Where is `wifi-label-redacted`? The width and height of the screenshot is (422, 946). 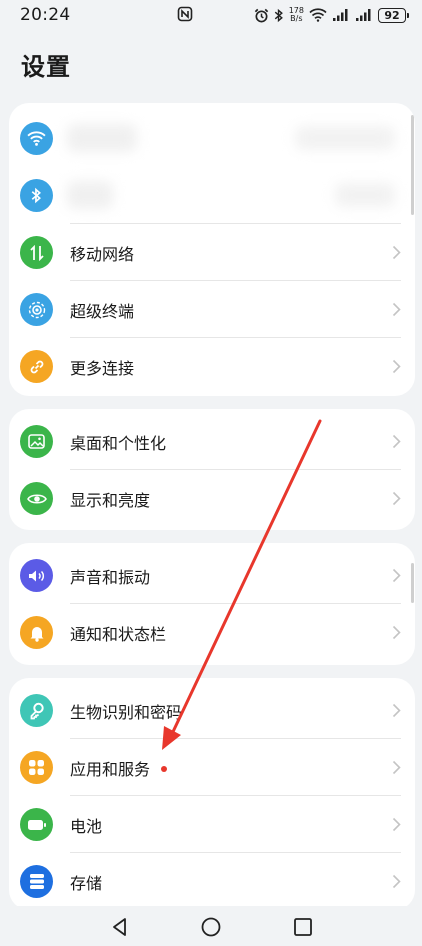 wifi-label-redacted is located at coordinates (102, 138).